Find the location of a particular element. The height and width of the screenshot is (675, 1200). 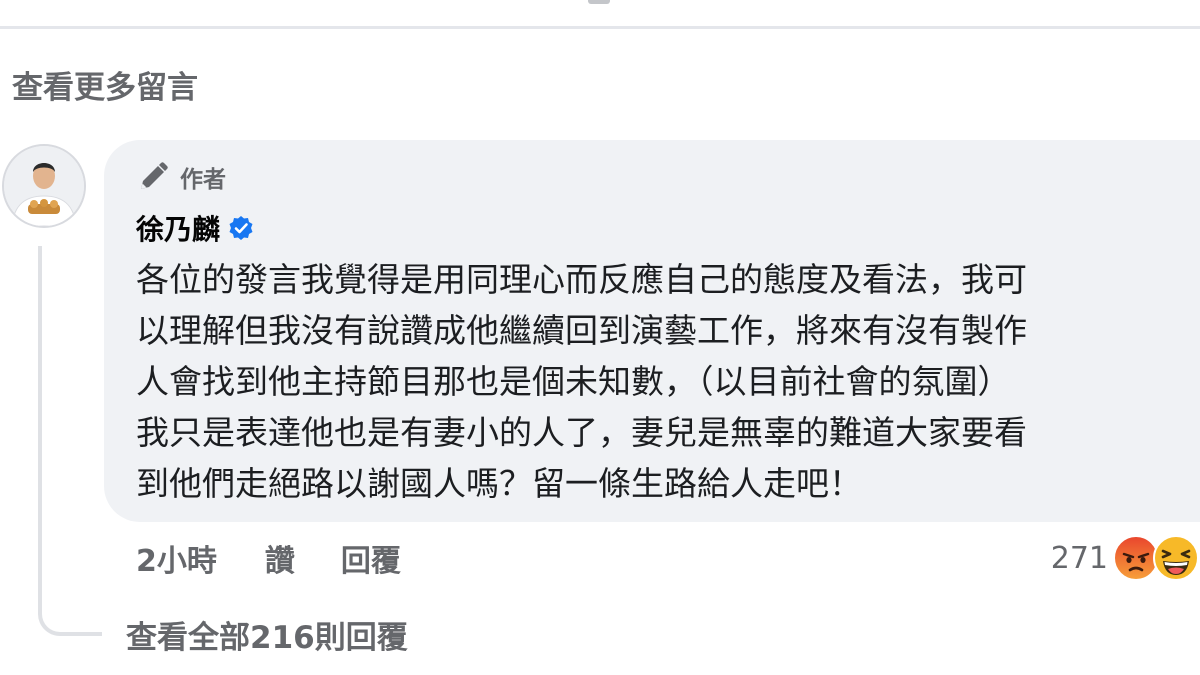

comment-text-line: 以理解但我沒有說讚成他繼續回到演藝工作，將來有沒有製作 is located at coordinates (581, 330).